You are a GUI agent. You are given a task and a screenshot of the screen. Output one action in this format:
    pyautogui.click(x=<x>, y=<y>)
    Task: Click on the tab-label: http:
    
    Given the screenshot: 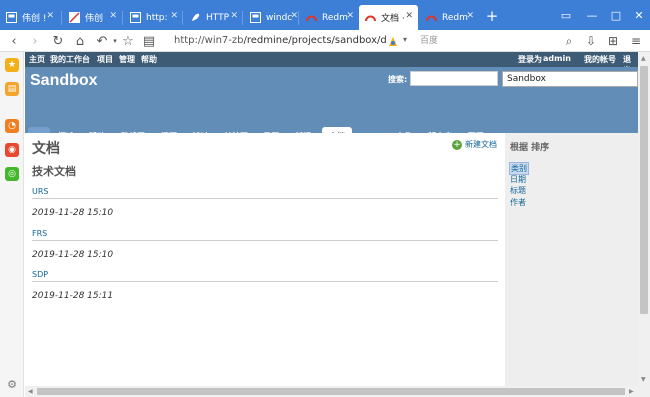 What is the action you would take?
    pyautogui.click(x=157, y=17)
    